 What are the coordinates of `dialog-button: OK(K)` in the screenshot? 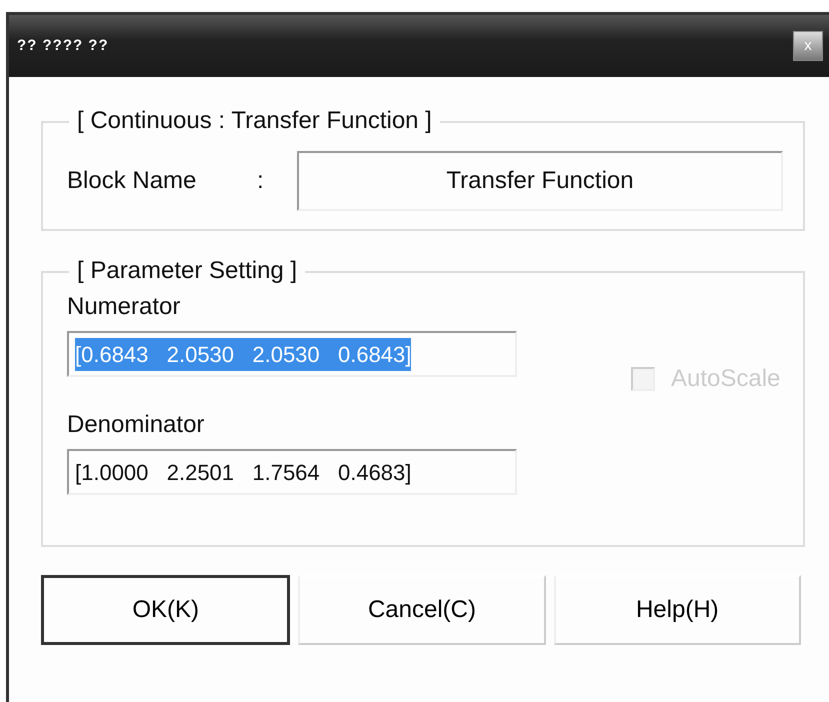 It's located at (165, 610).